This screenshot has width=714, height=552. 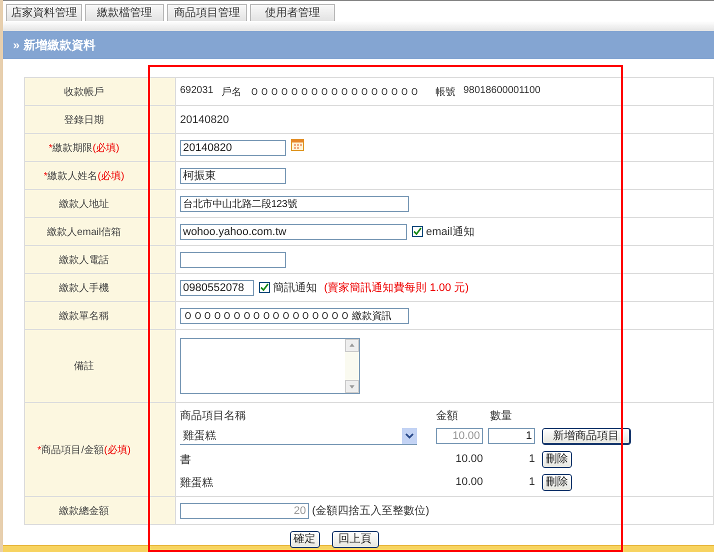 What do you see at coordinates (371, 511) in the screenshot?
I see `rounding-note: (金額四捨五入至整數位)` at bounding box center [371, 511].